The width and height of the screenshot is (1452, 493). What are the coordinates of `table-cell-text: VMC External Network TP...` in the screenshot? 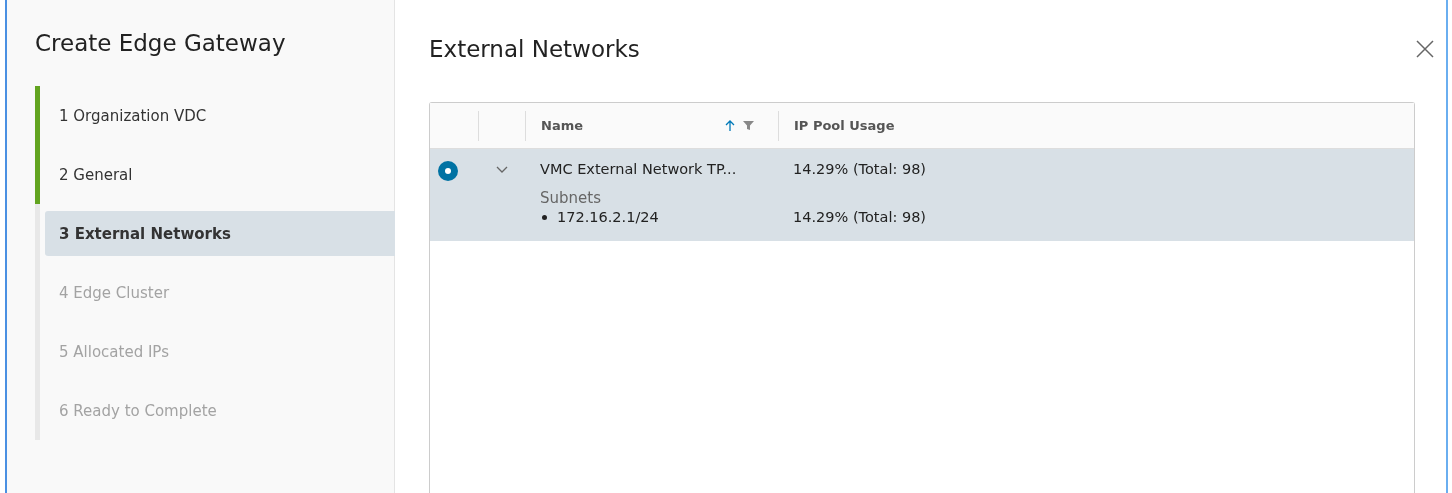 It's located at (638, 170).